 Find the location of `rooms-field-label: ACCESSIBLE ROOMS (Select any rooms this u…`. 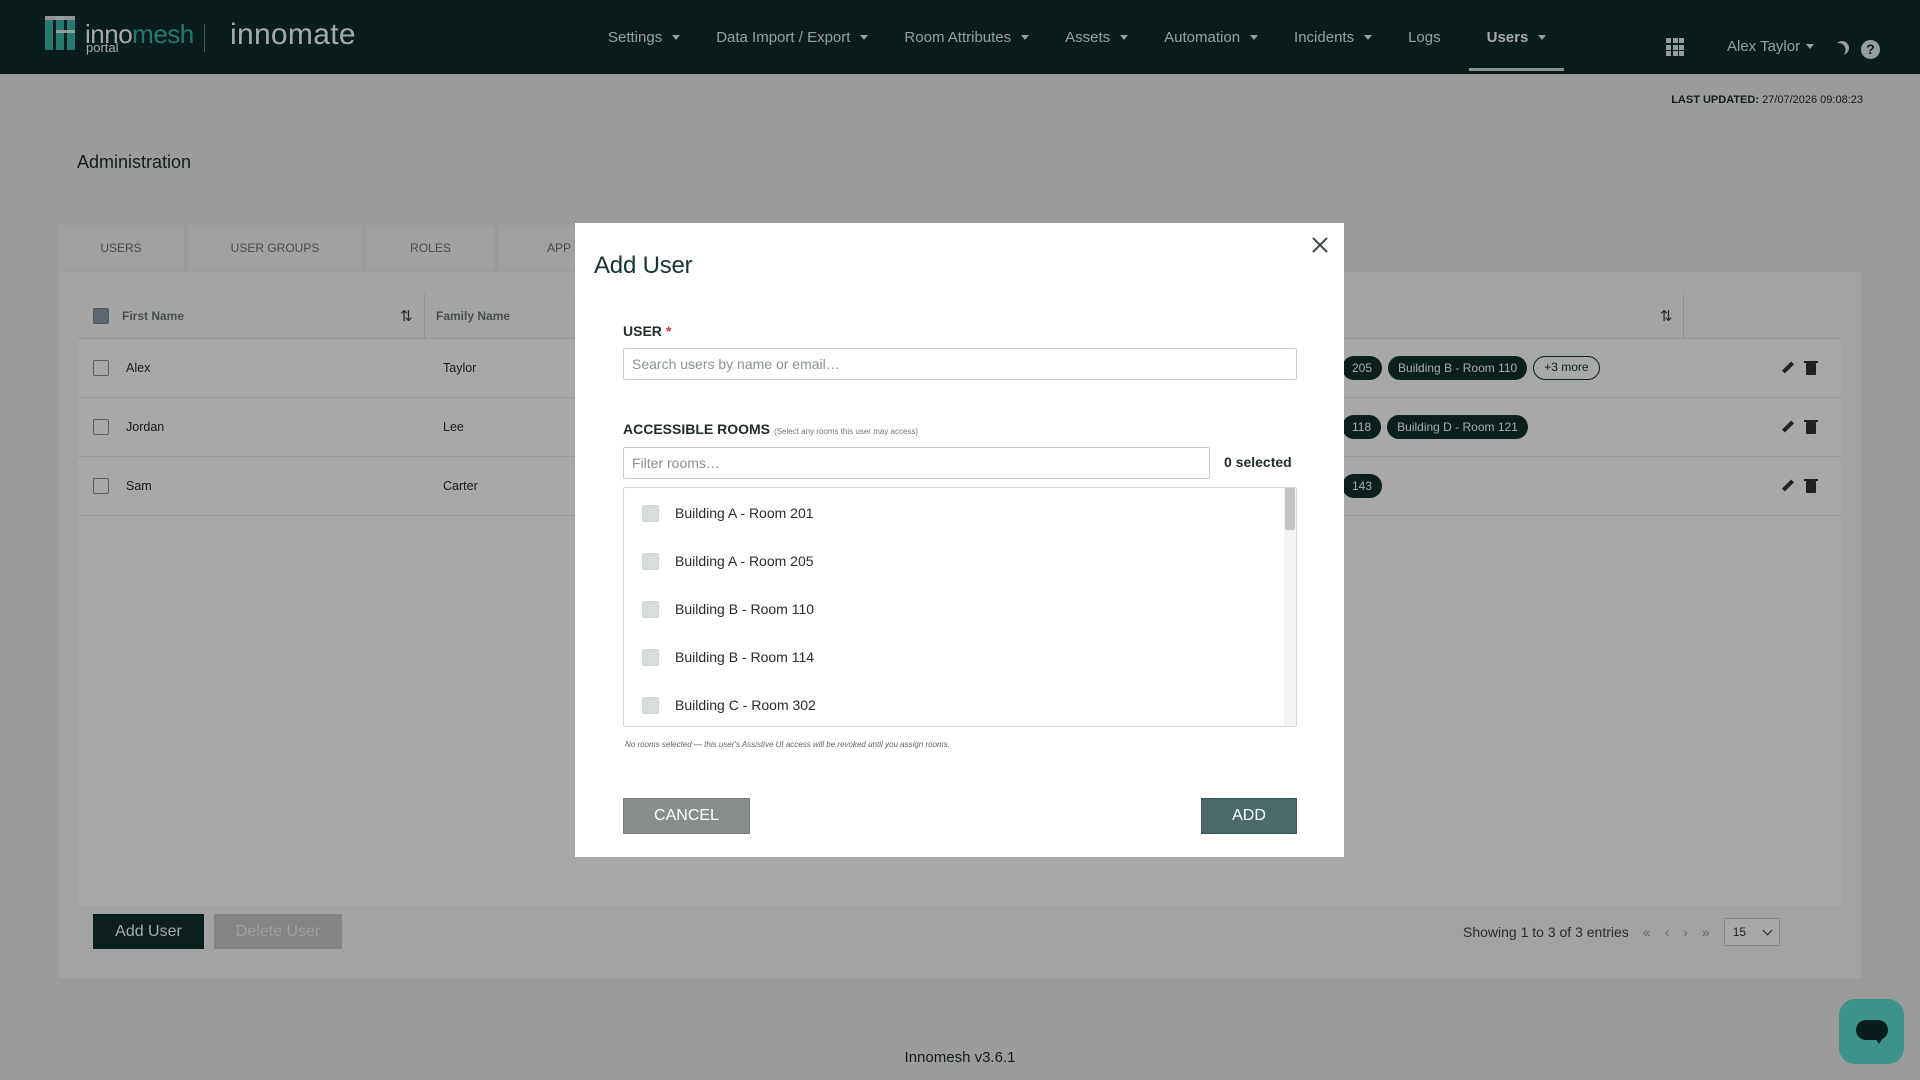

rooms-field-label: ACCESSIBLE ROOMS (Select any rooms this u… is located at coordinates (771, 429).